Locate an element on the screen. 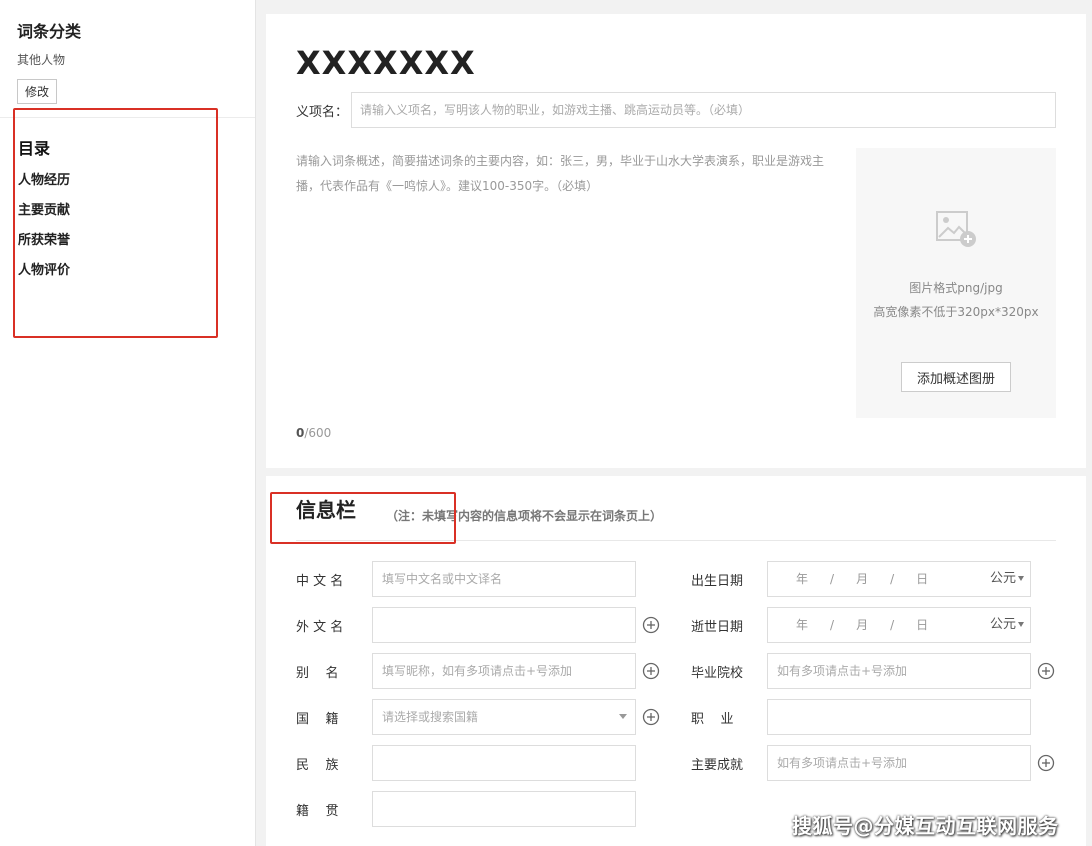 The image size is (1092, 846). label-chinese-name: 中 文 名 is located at coordinates (320, 581).